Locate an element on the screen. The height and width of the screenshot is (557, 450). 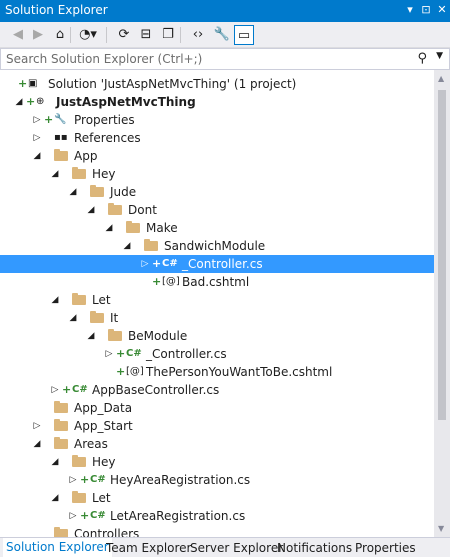
tree-folder-row: ◢ Jude is located at coordinates (217, 192).